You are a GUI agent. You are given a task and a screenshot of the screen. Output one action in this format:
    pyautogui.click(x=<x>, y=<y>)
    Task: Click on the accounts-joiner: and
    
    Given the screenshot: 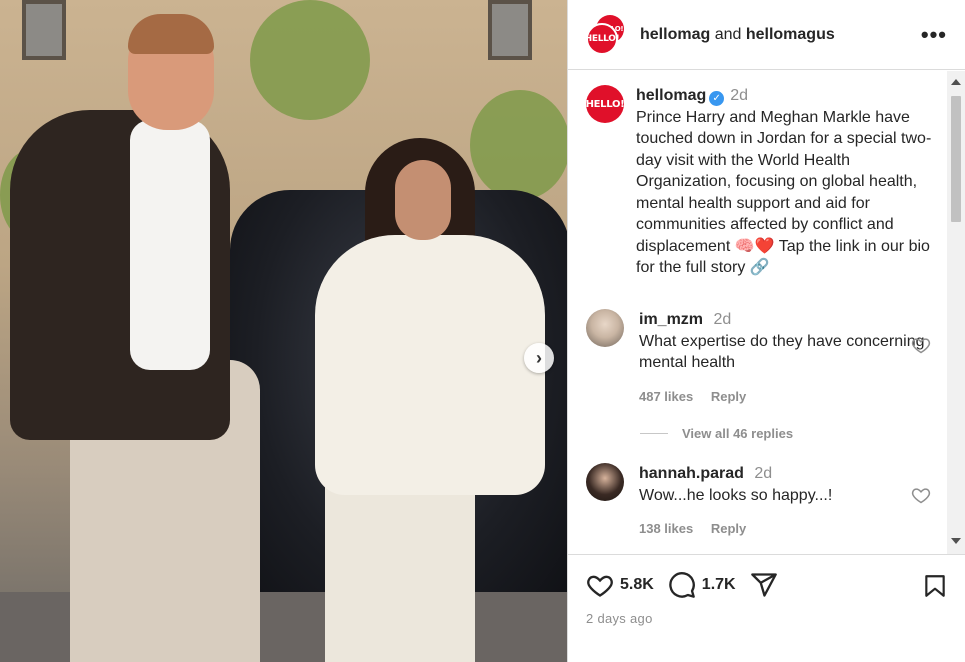 What is the action you would take?
    pyautogui.click(x=728, y=34)
    